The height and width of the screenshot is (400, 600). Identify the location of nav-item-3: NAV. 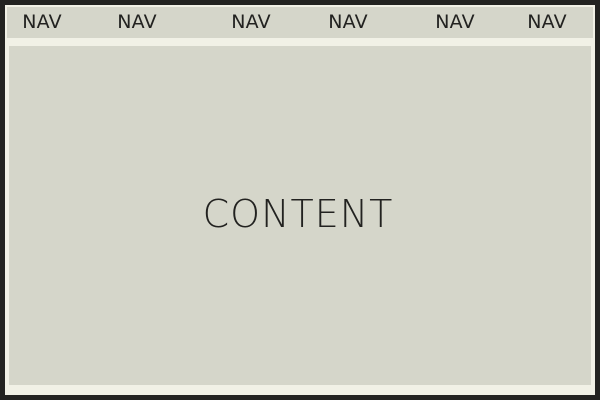
(251, 22).